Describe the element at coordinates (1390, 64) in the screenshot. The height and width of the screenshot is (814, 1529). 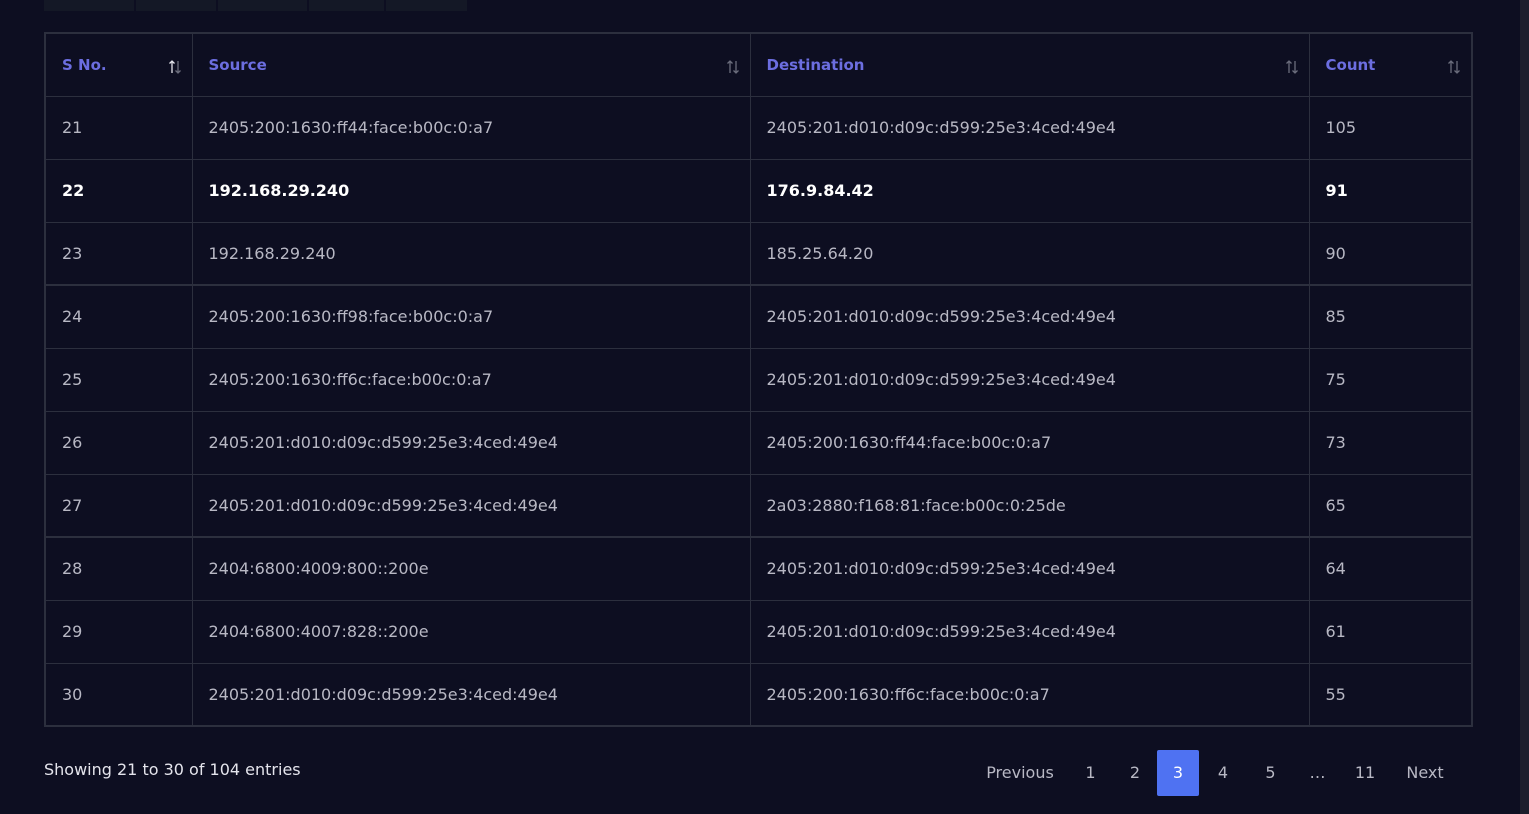
I see `column-header-count: Count` at that location.